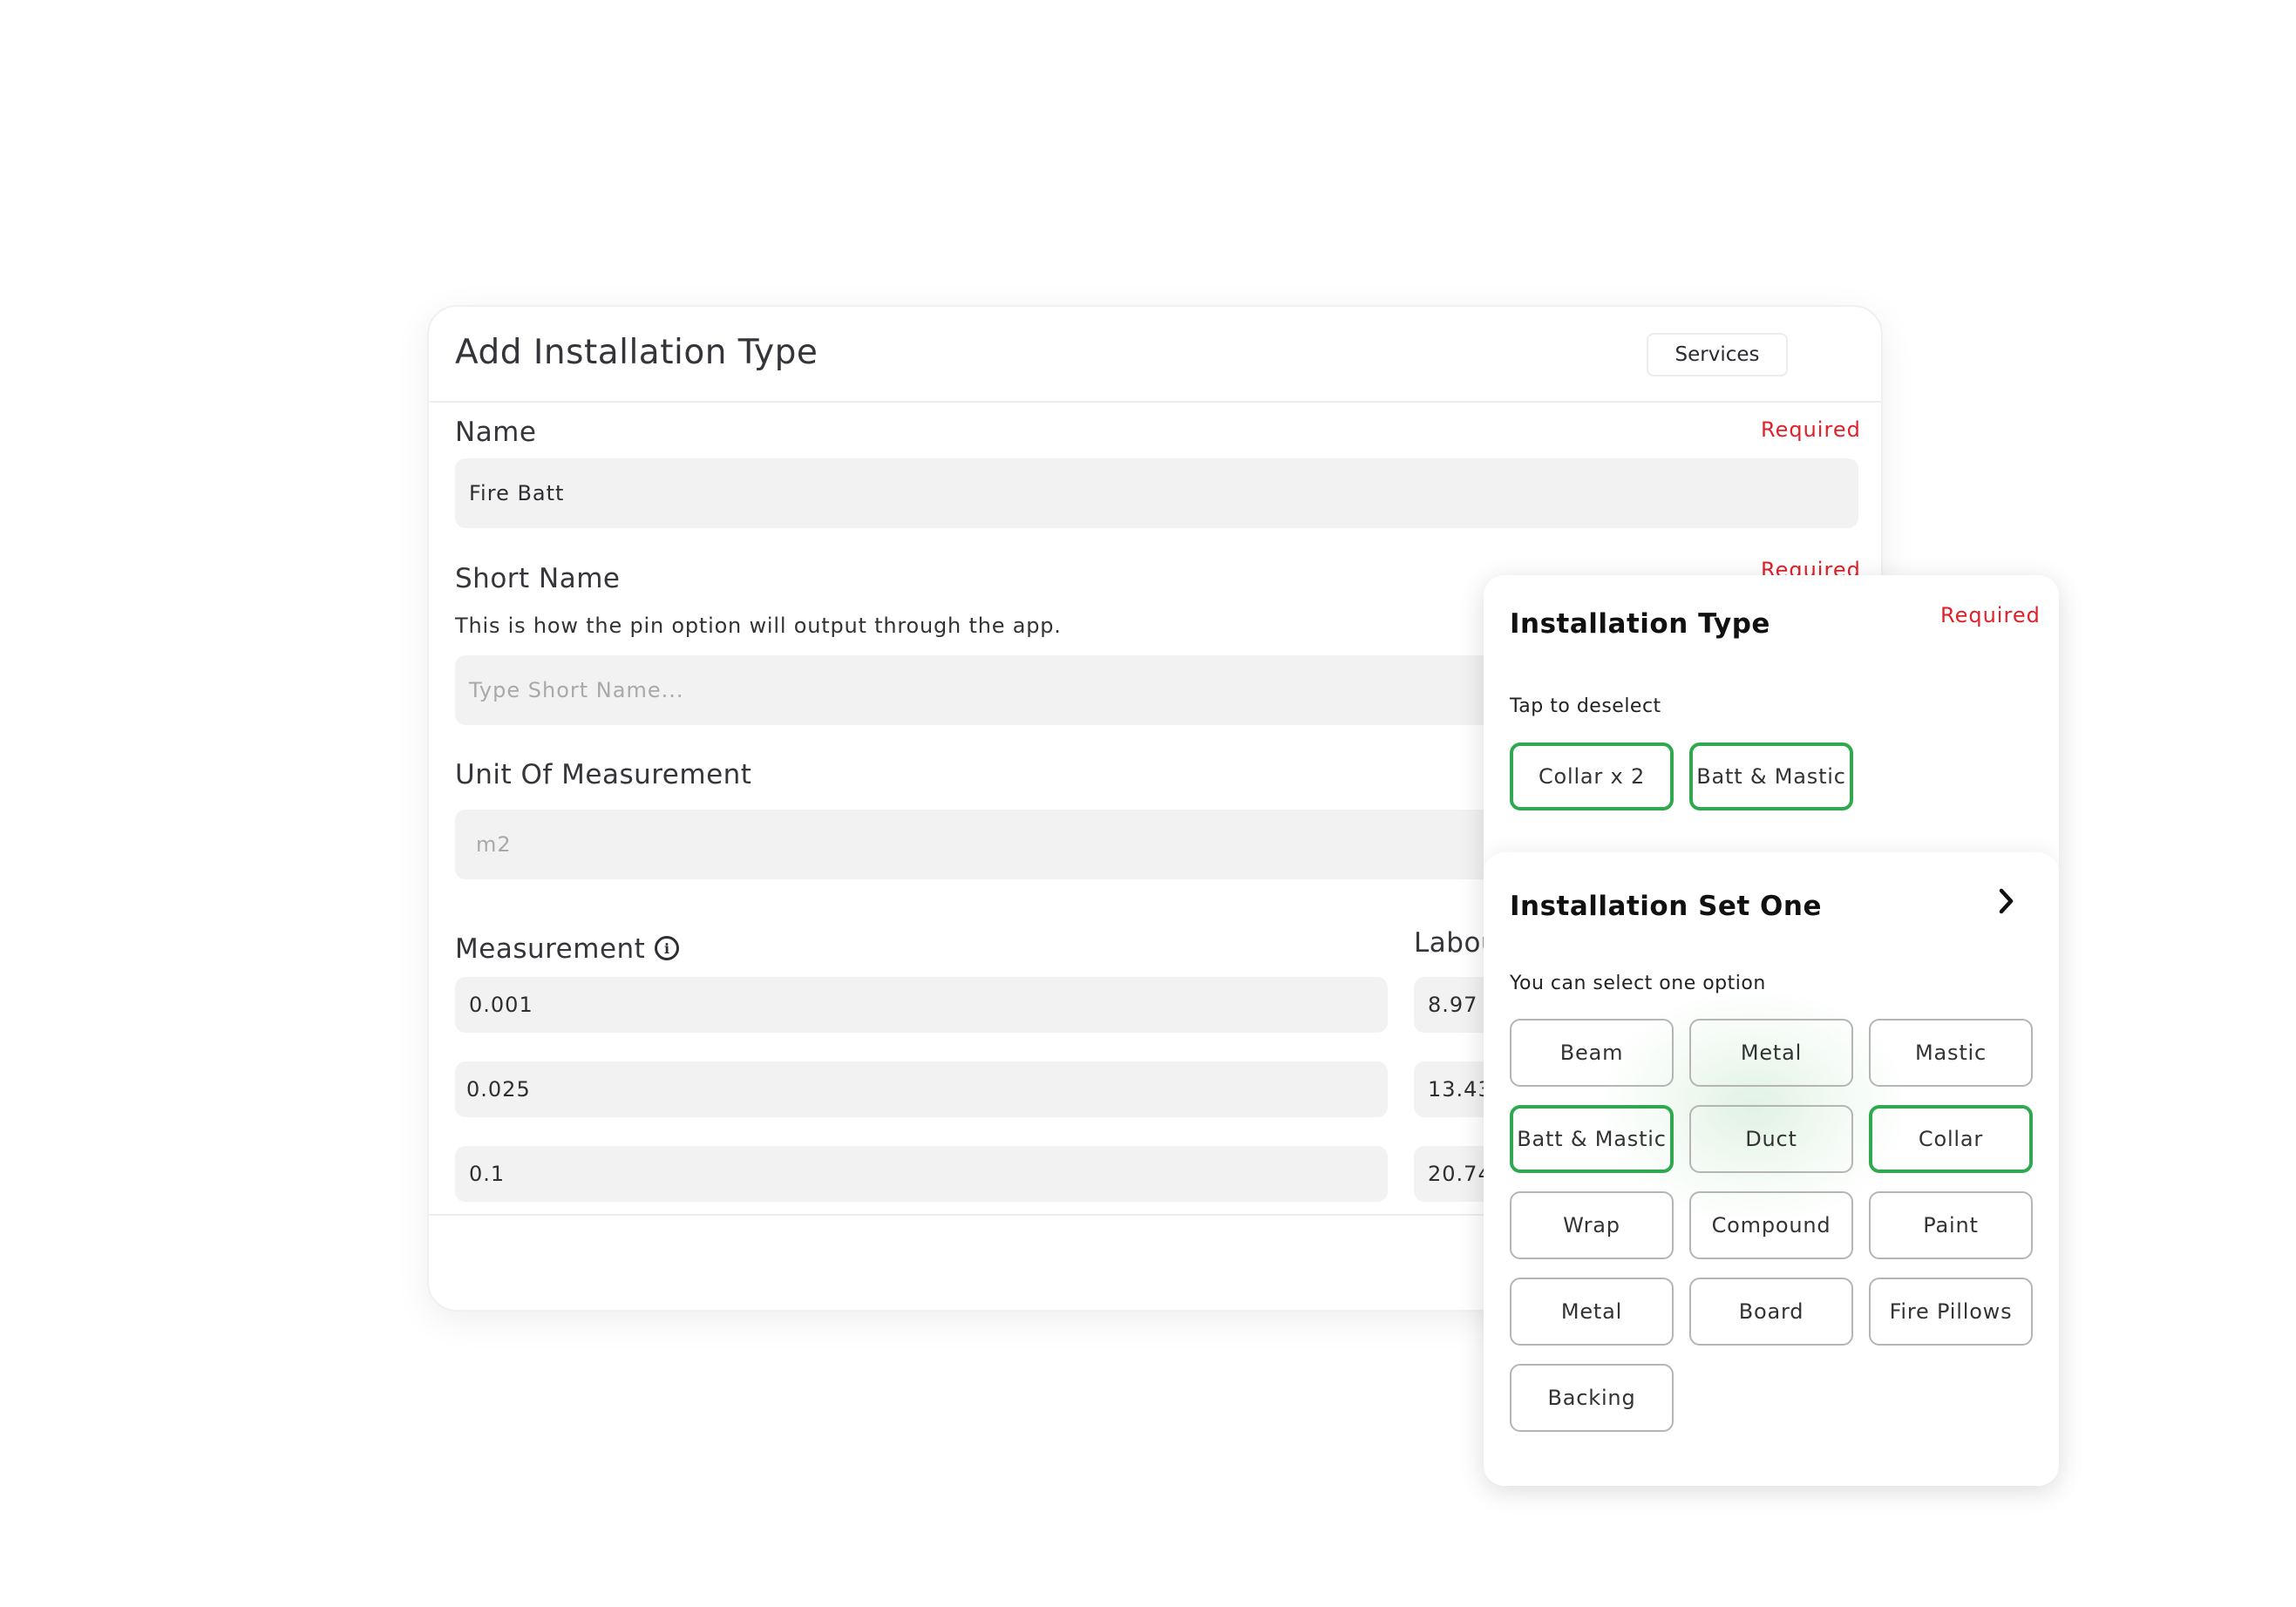 Image resolution: width=2296 pixels, height=1607 pixels. What do you see at coordinates (1586, 706) in the screenshot?
I see `tap-to-deselect-hint: Tap to deselect` at bounding box center [1586, 706].